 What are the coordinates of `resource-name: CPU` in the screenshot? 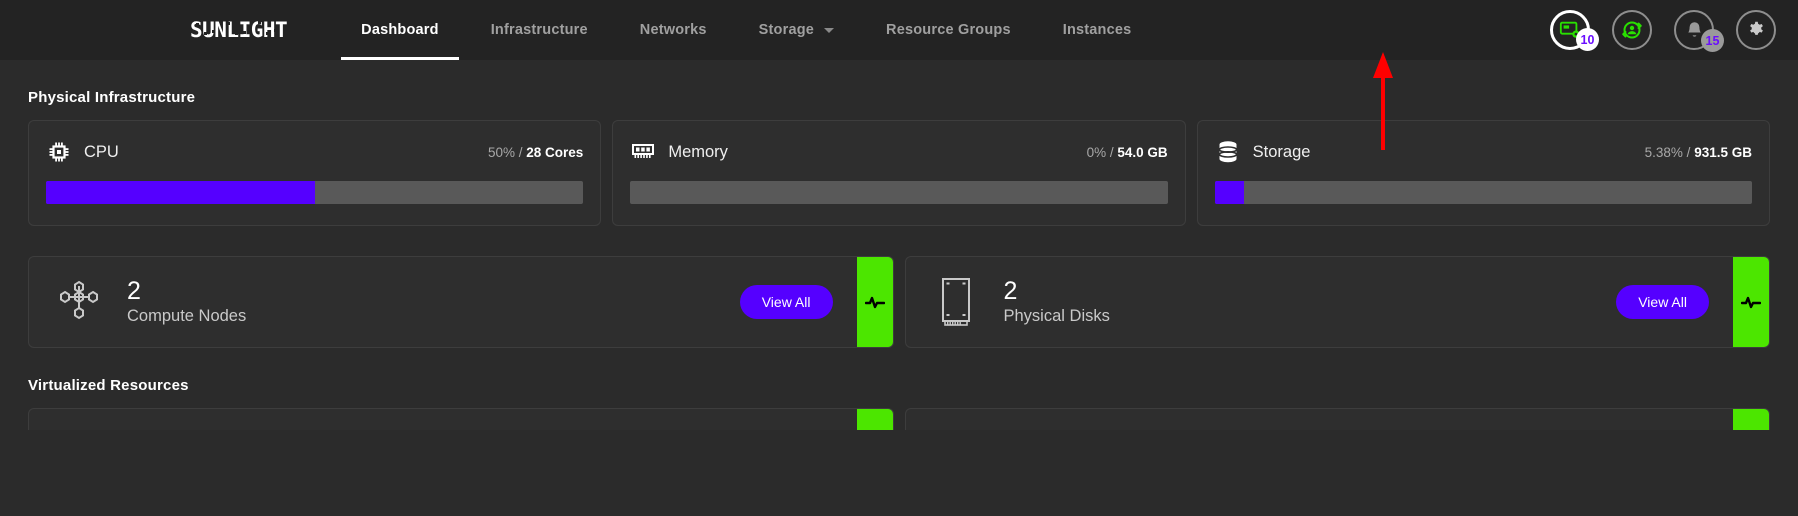 It's located at (101, 151).